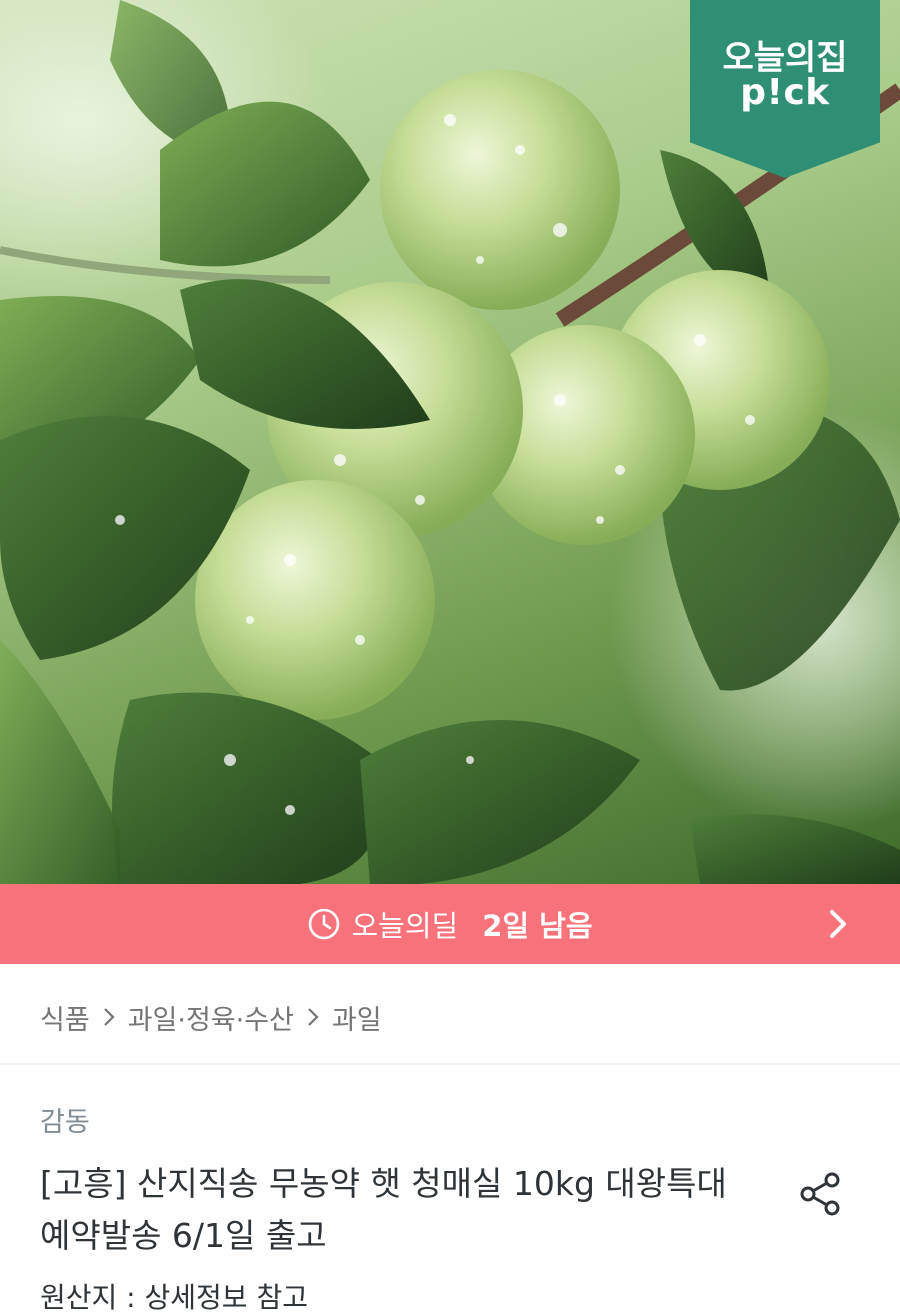 The width and height of the screenshot is (900, 1314). What do you see at coordinates (324, 924) in the screenshot?
I see `clock-icon` at bounding box center [324, 924].